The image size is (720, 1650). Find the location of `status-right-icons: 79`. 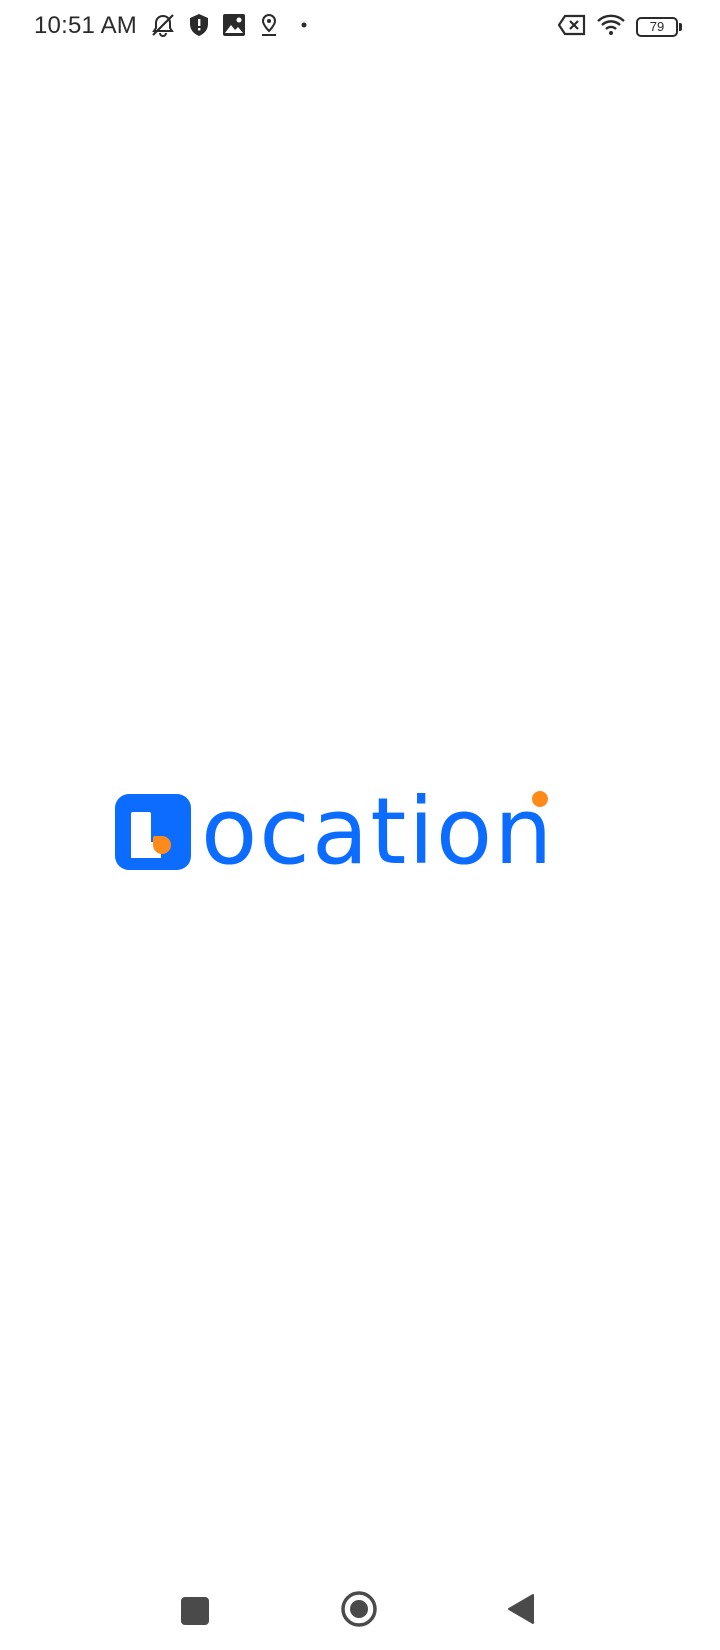

status-right-icons: 79 is located at coordinates (619, 27).